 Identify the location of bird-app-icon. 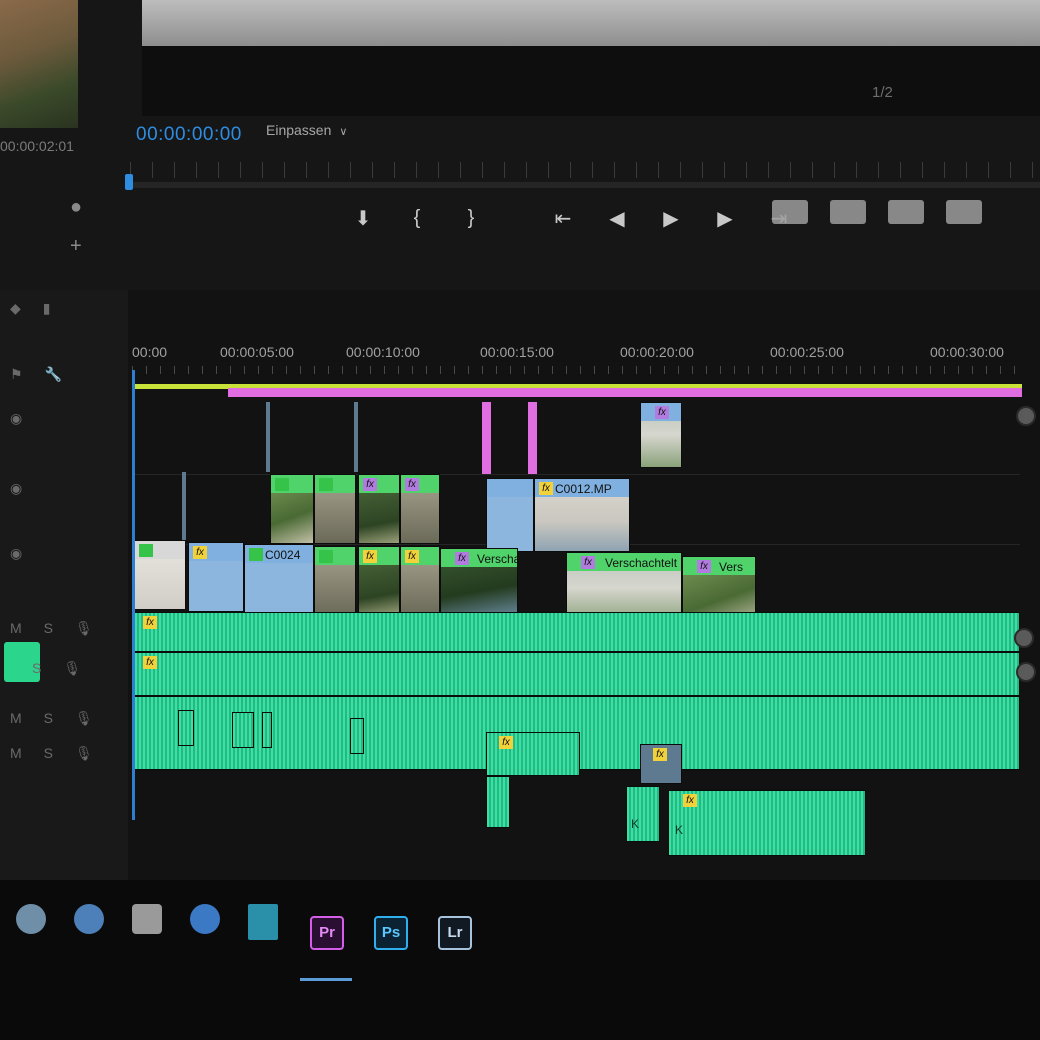
(89, 919).